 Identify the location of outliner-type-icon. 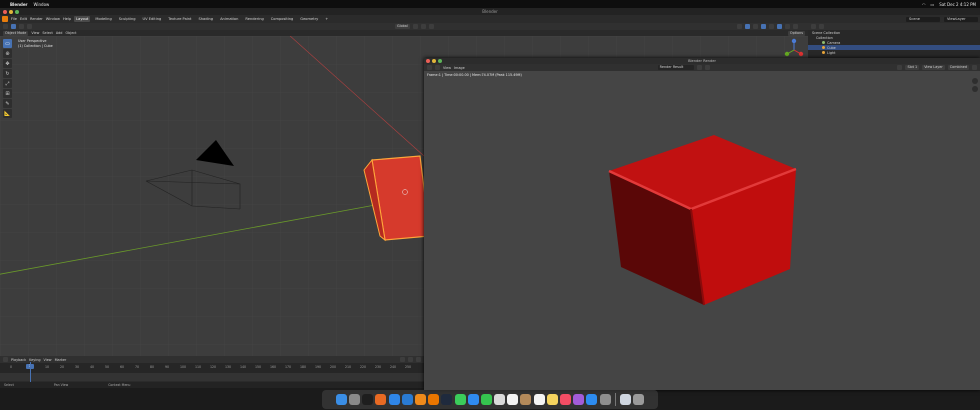
(813, 26).